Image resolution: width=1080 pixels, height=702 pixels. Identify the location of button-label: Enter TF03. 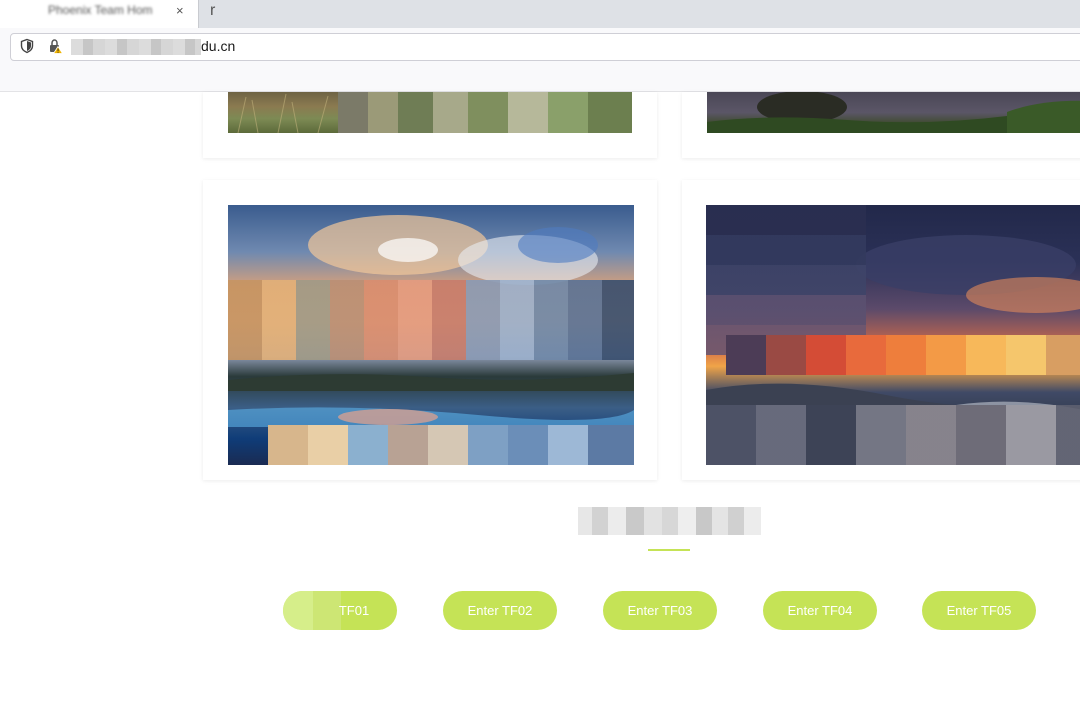
(660, 610).